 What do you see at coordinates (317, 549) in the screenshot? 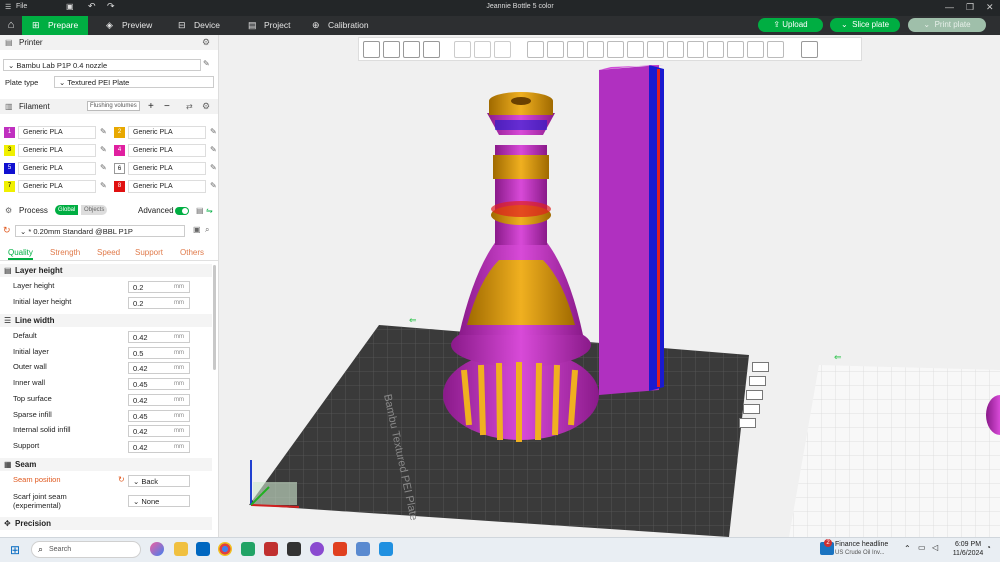
I see `app-icon-purple` at bounding box center [317, 549].